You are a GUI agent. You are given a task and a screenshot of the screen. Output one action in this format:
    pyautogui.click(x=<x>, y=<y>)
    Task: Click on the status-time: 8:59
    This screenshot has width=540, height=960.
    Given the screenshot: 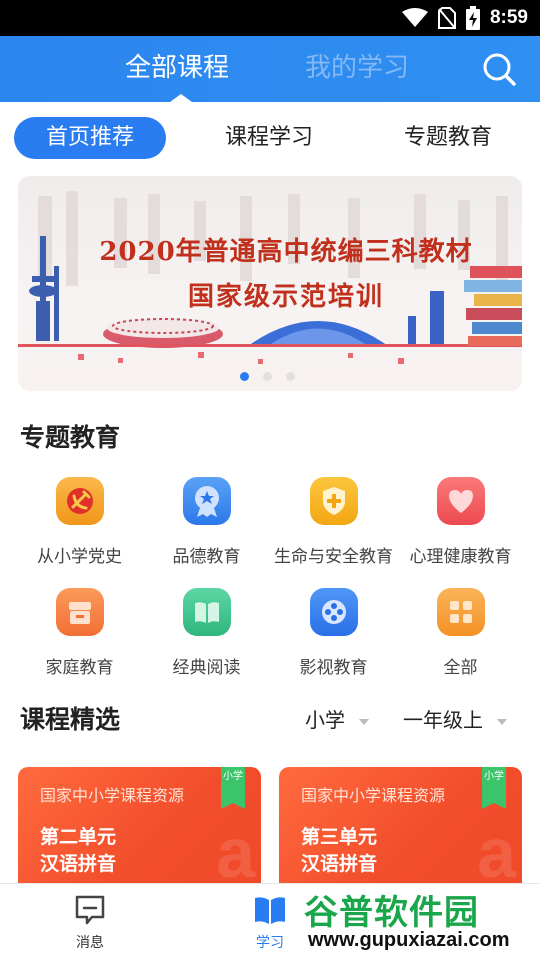 What is the action you would take?
    pyautogui.click(x=508, y=17)
    